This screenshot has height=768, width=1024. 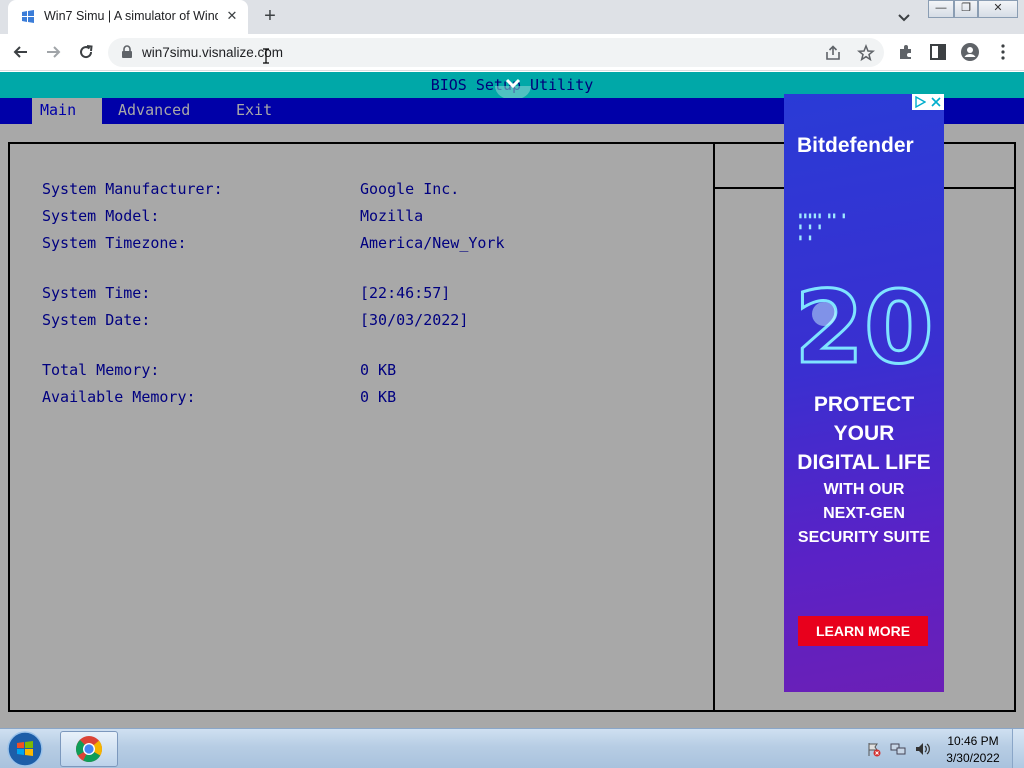 I want to click on taskbar-chrome-button, so click(x=89, y=749).